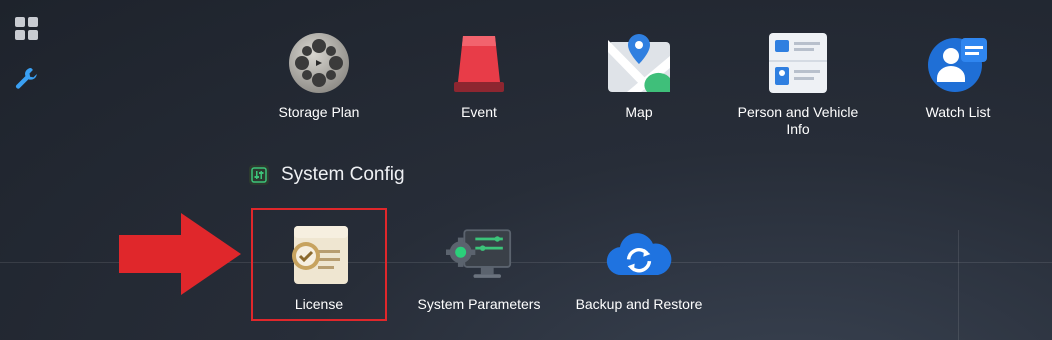 This screenshot has width=1052, height=340. Describe the element at coordinates (479, 304) in the screenshot. I see `tile-label: System Parameters` at that location.